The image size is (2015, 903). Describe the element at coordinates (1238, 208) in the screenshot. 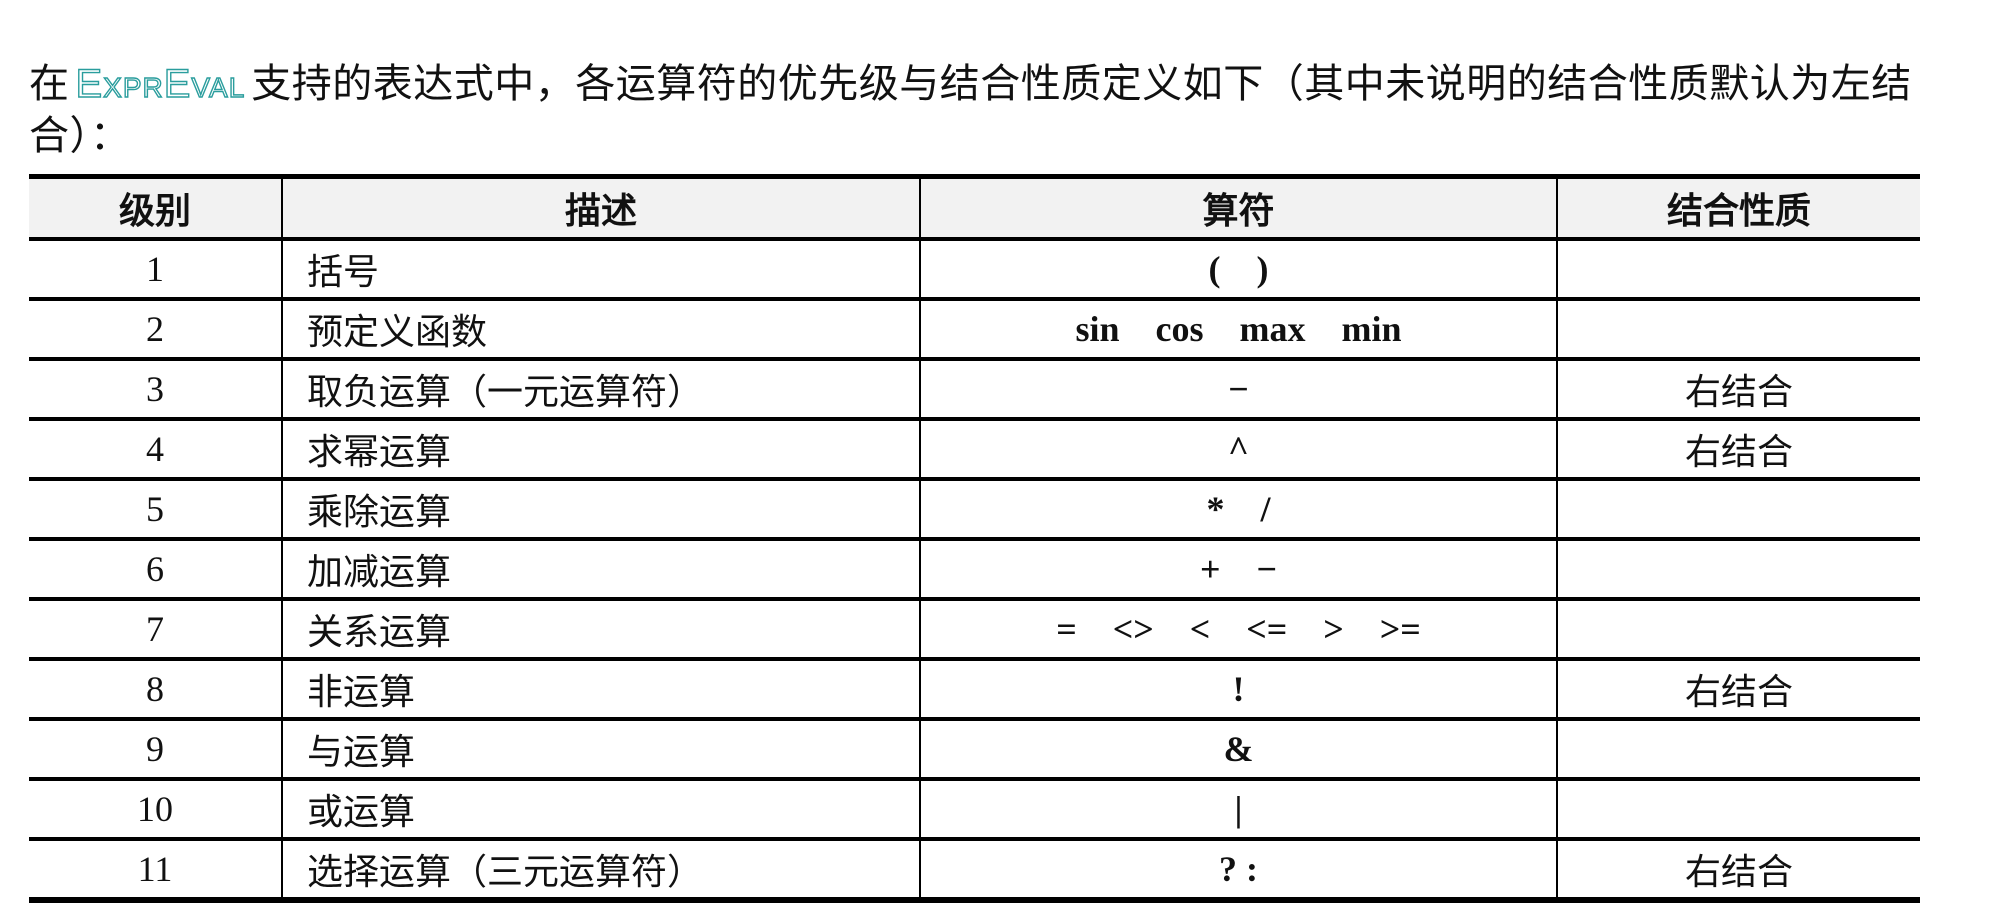

I see `header-operators: 算符` at that location.